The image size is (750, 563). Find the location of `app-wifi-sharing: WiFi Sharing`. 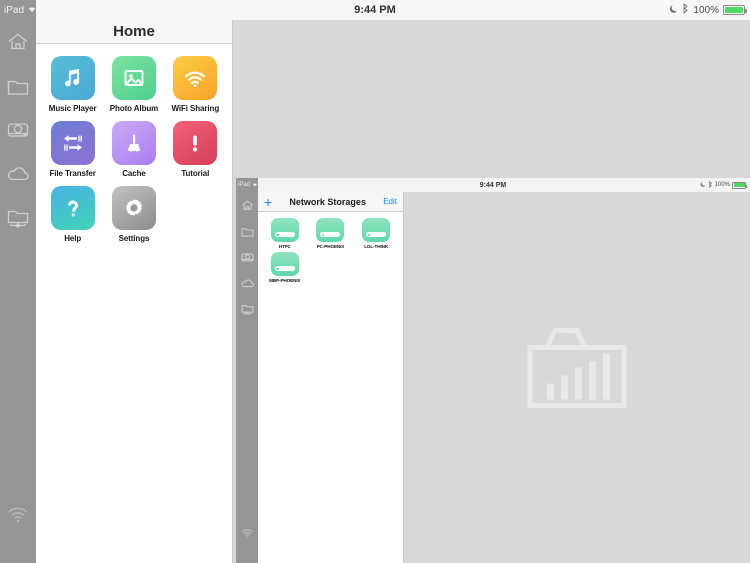

app-wifi-sharing: WiFi Sharing is located at coordinates (195, 84).